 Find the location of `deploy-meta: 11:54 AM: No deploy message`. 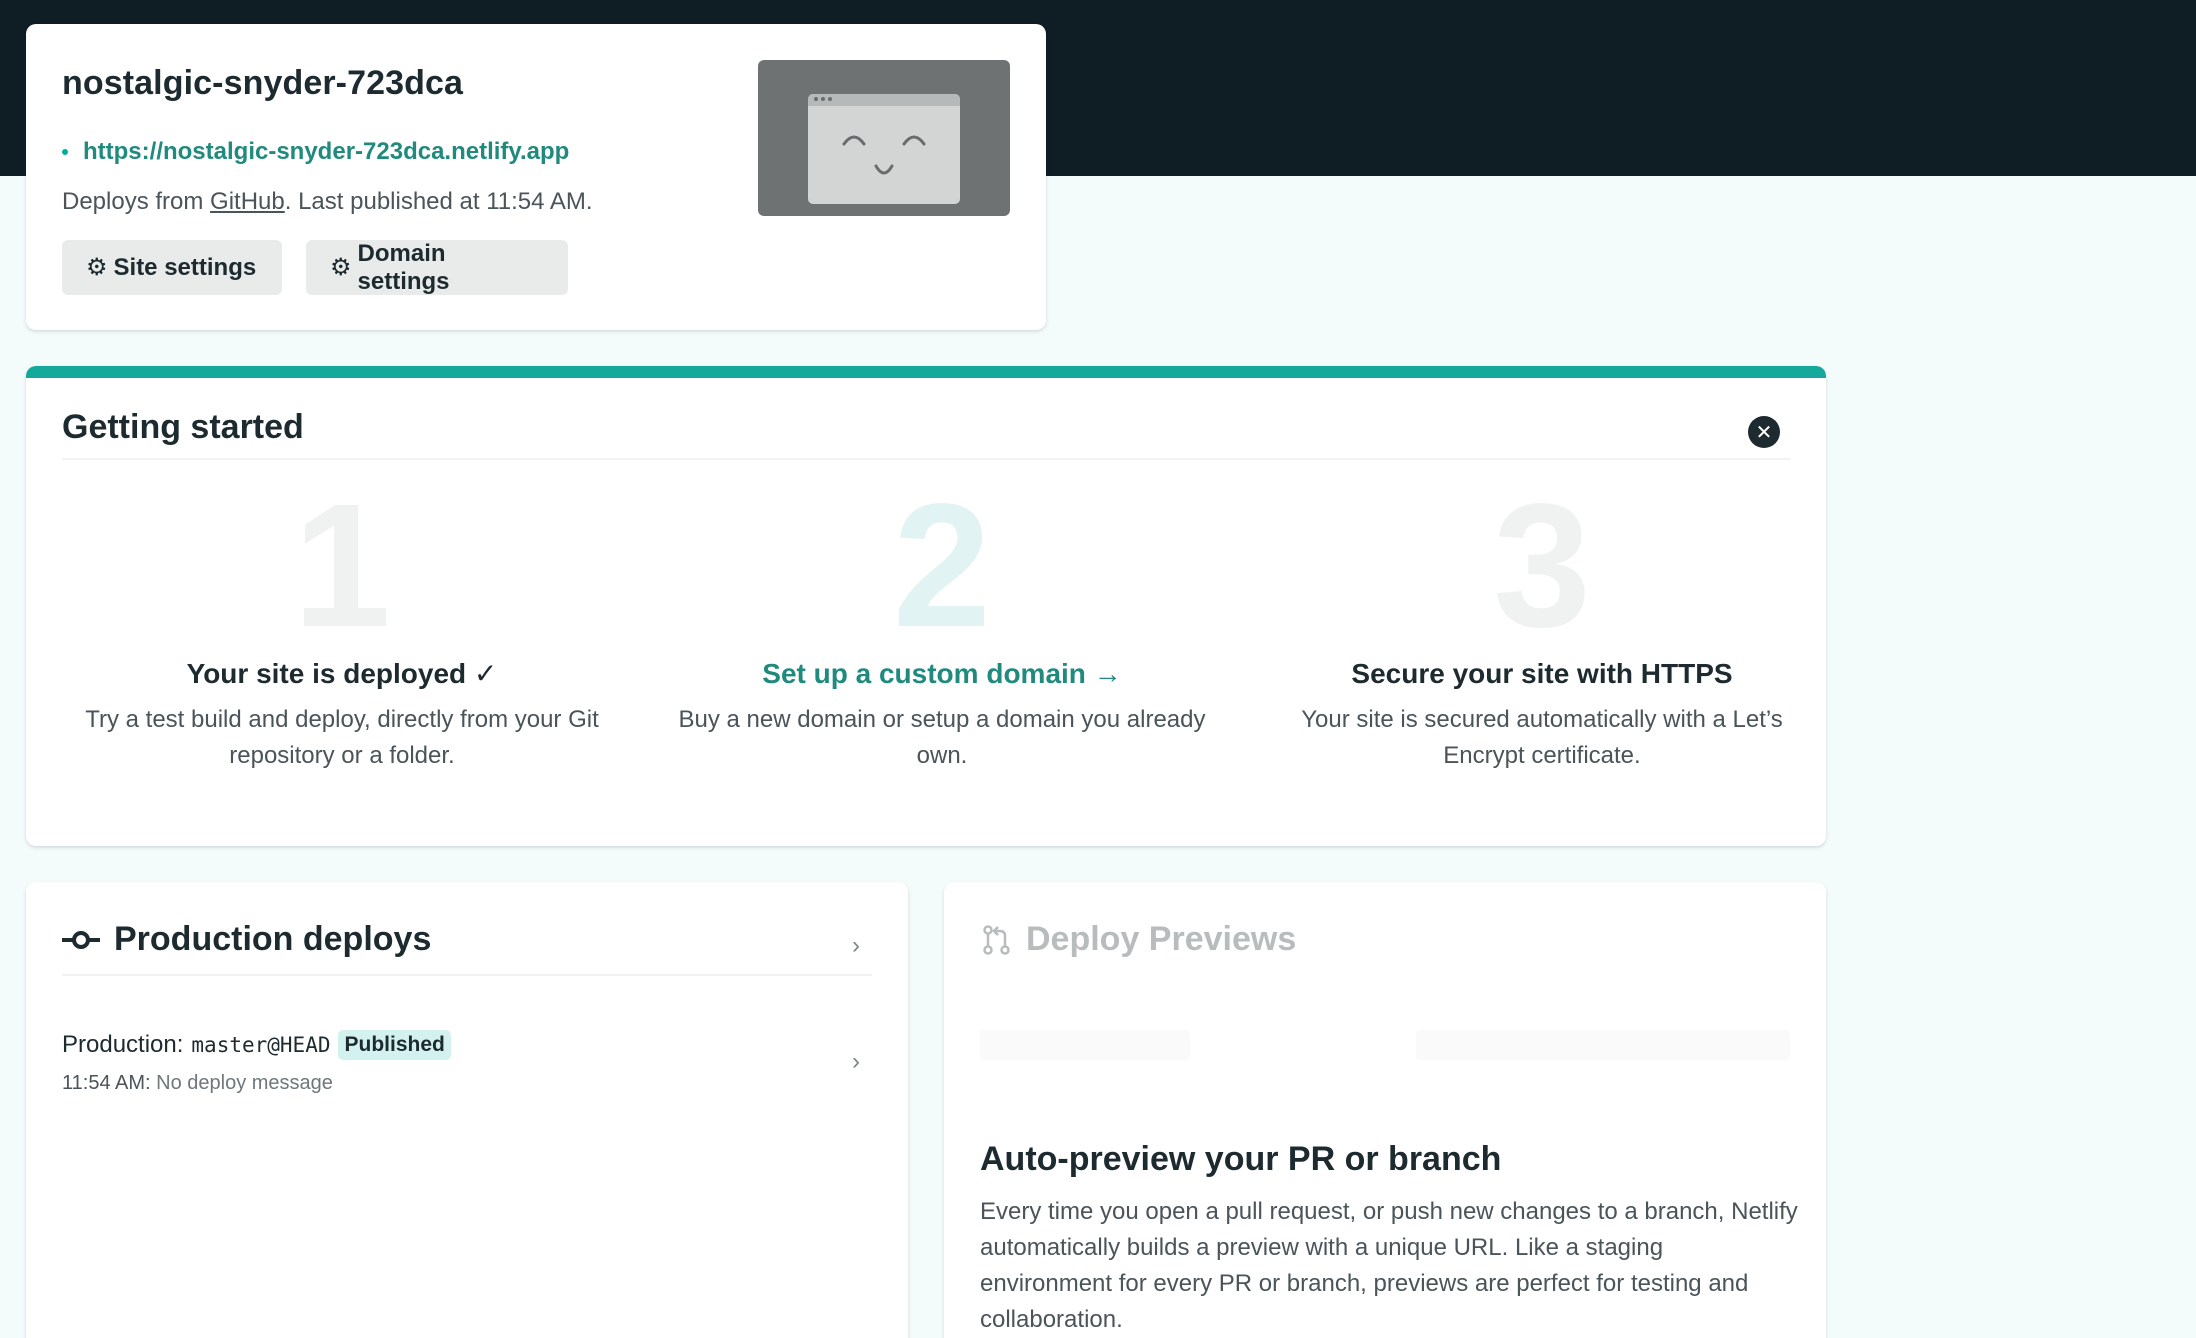

deploy-meta: 11:54 AM: No deploy message is located at coordinates (467, 1083).